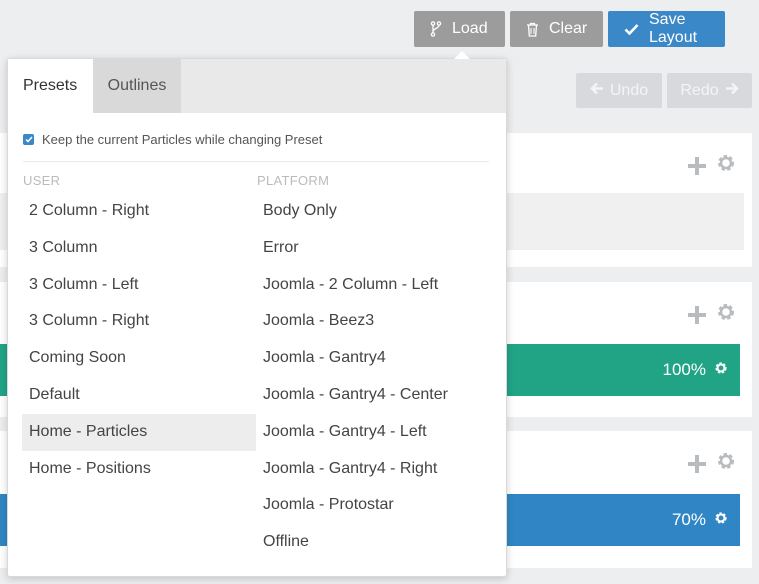 The image size is (759, 584). What do you see at coordinates (373, 432) in the screenshot?
I see `preset-item: Joomla - Gantry4 - Left` at bounding box center [373, 432].